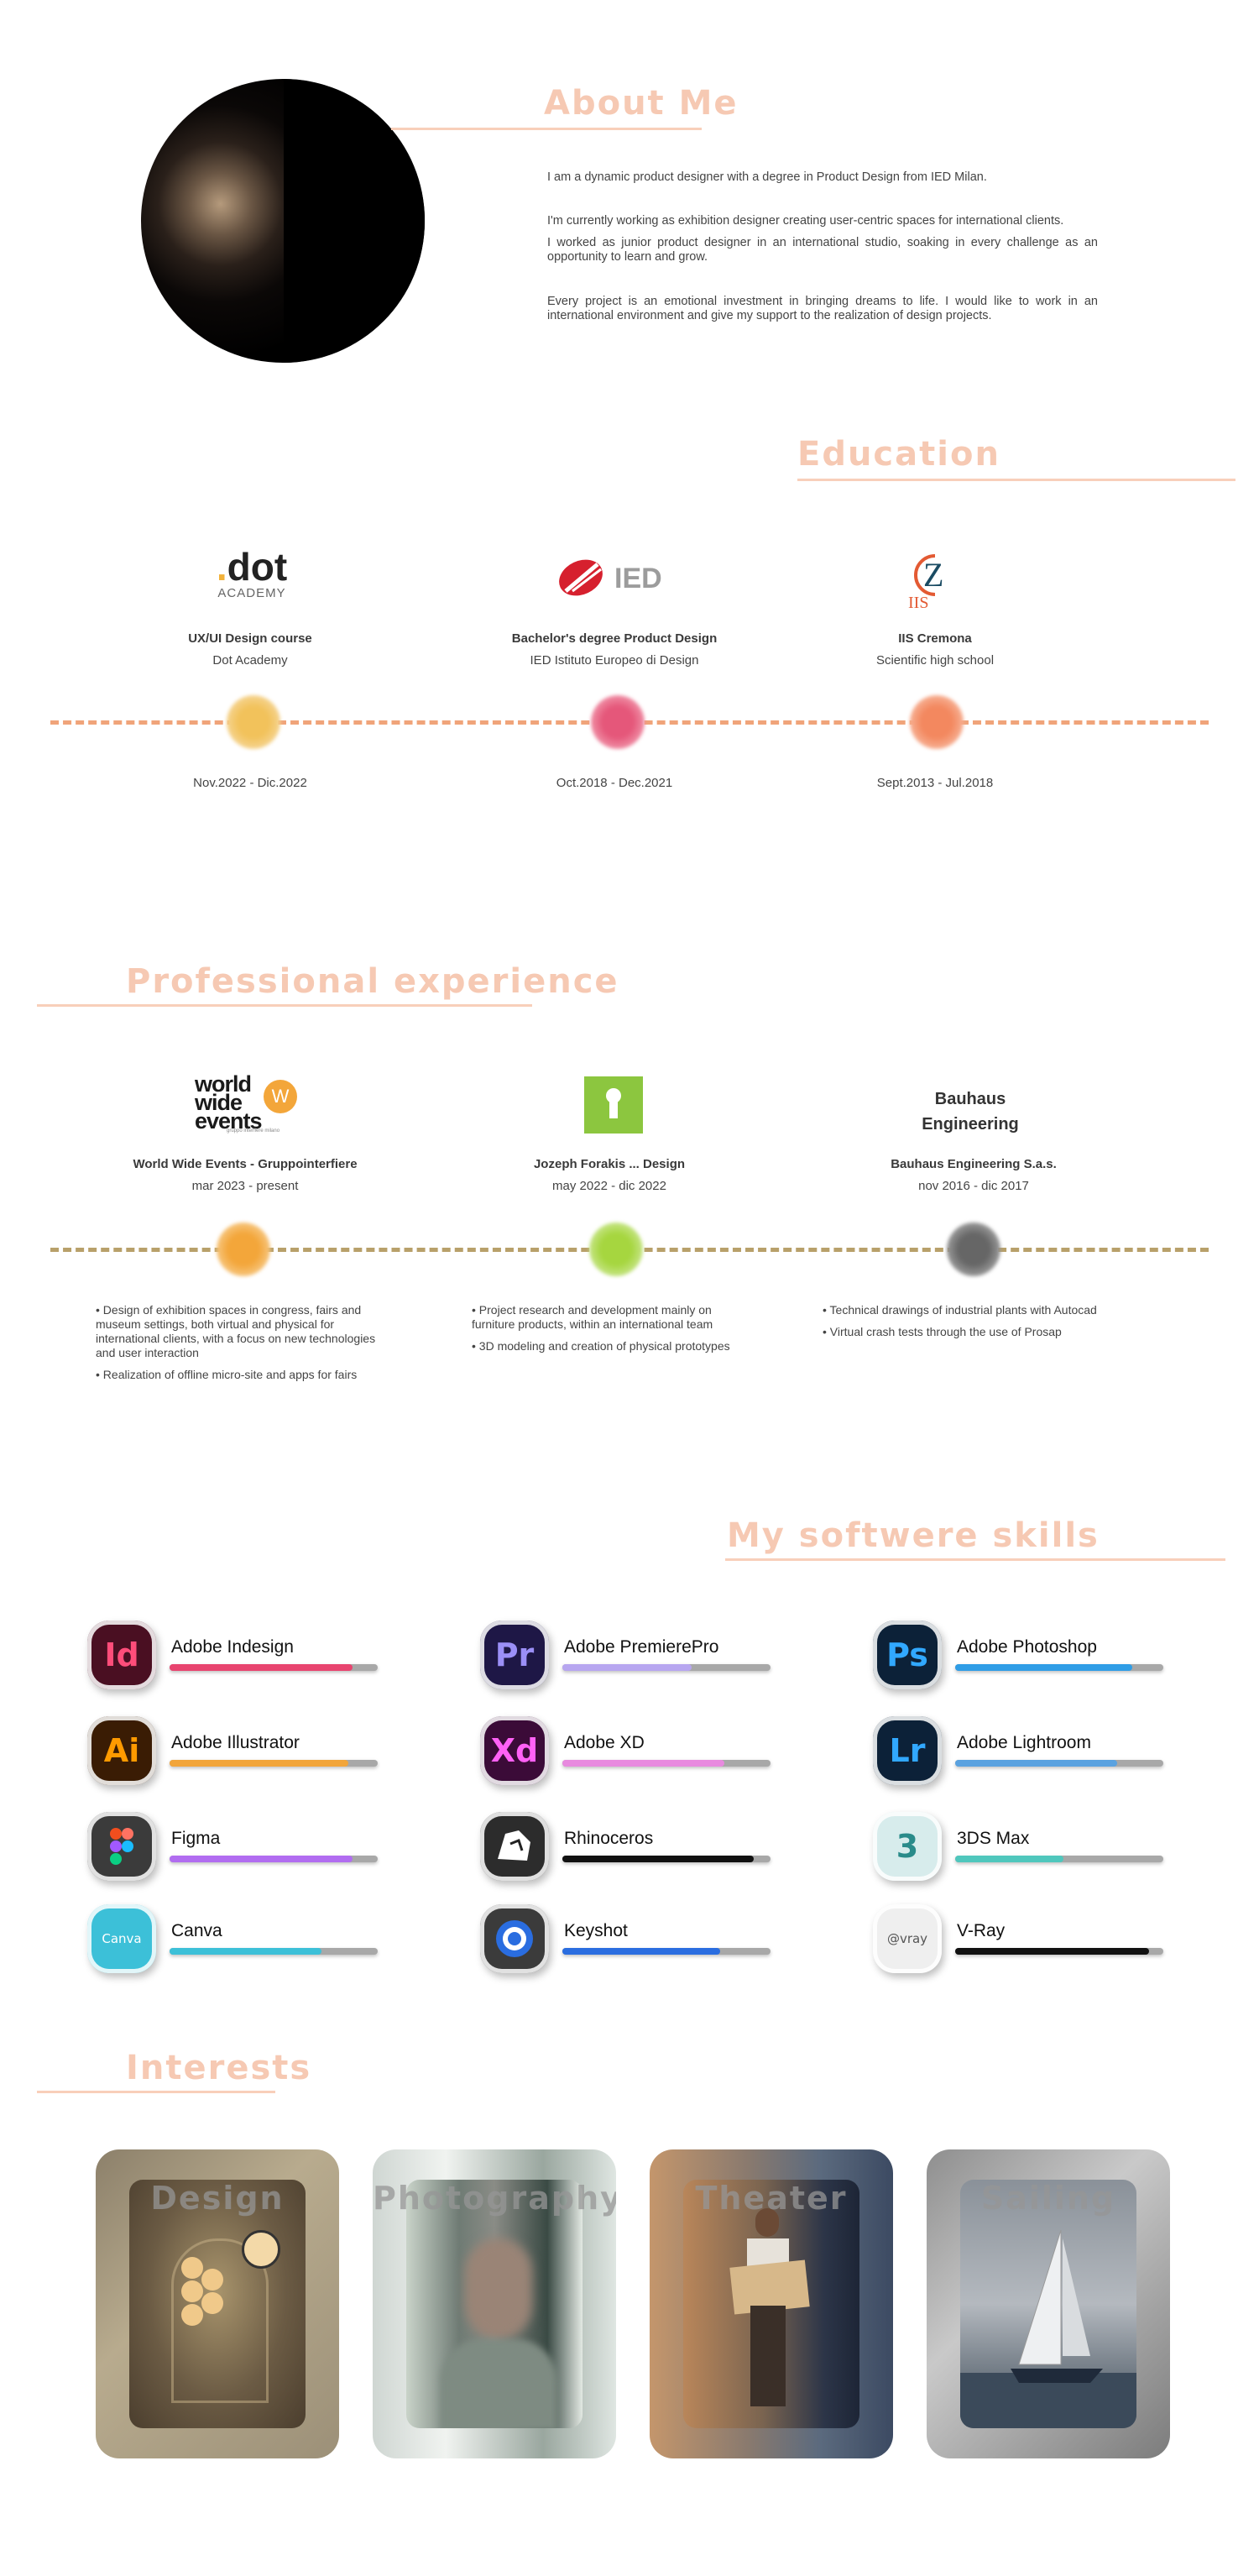  I want to click on skill-adobe-illustrator: Ai Adobe Illustrator, so click(238, 1752).